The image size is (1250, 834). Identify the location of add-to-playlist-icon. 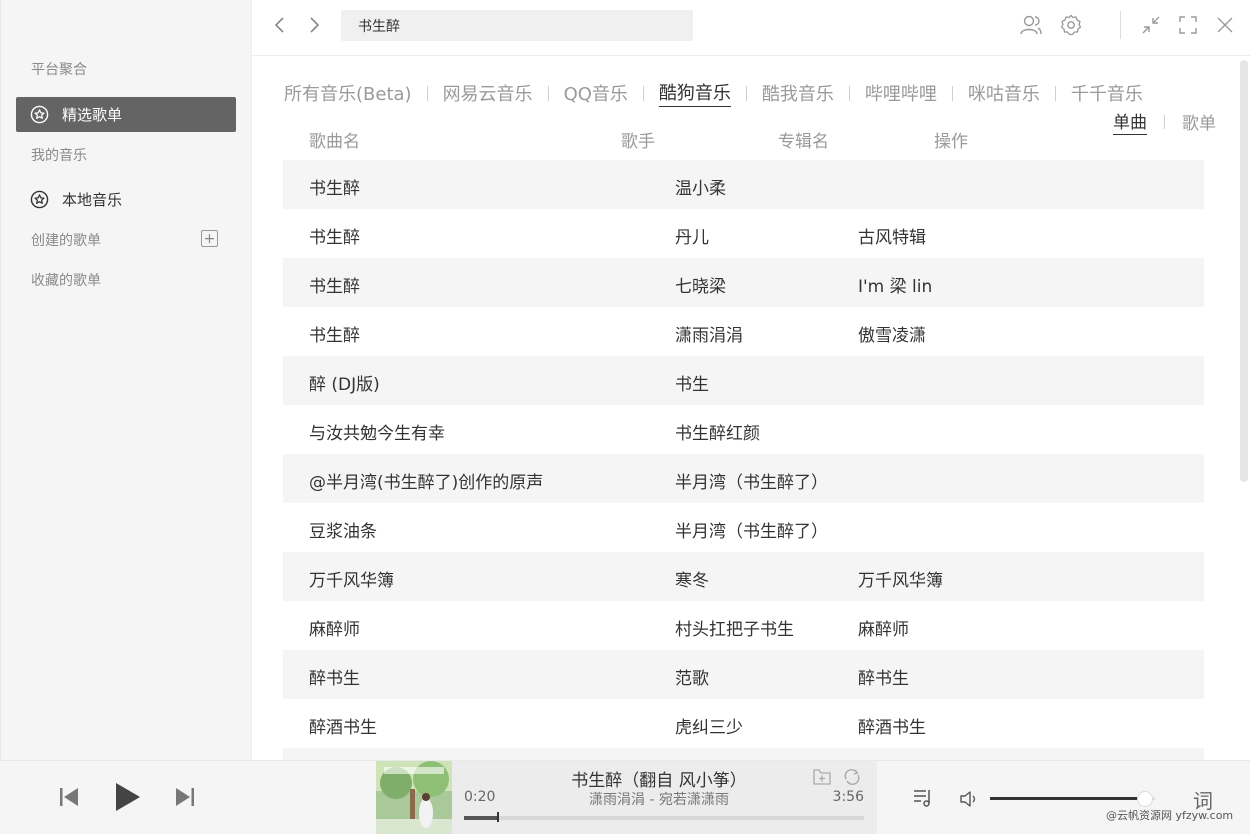
(822, 777).